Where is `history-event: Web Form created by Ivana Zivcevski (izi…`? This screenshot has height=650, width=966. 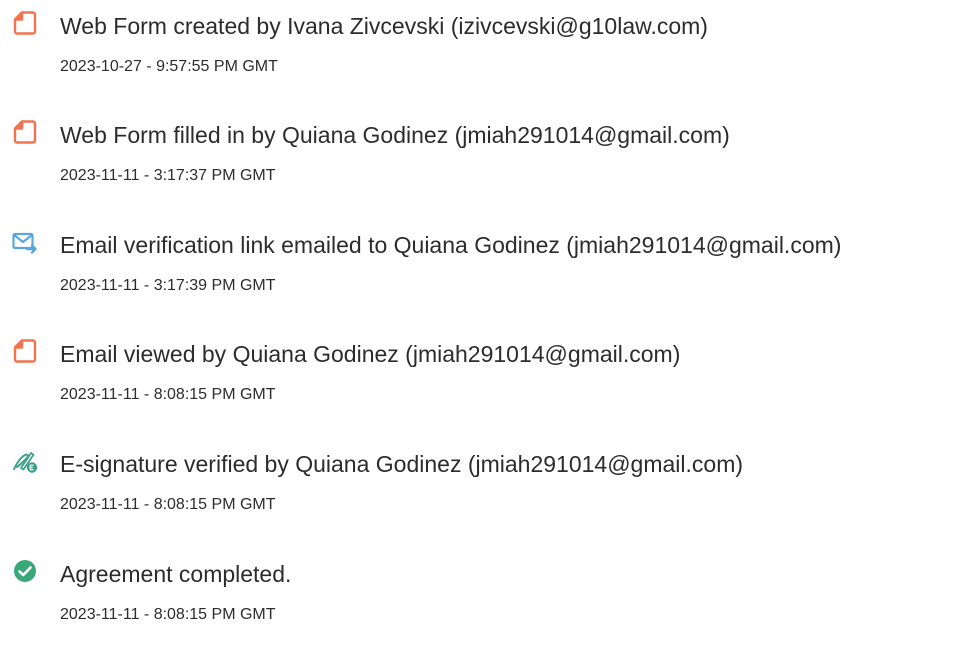
history-event: Web Form created by Ivana Zivcevski (izi… is located at coordinates (483, 40).